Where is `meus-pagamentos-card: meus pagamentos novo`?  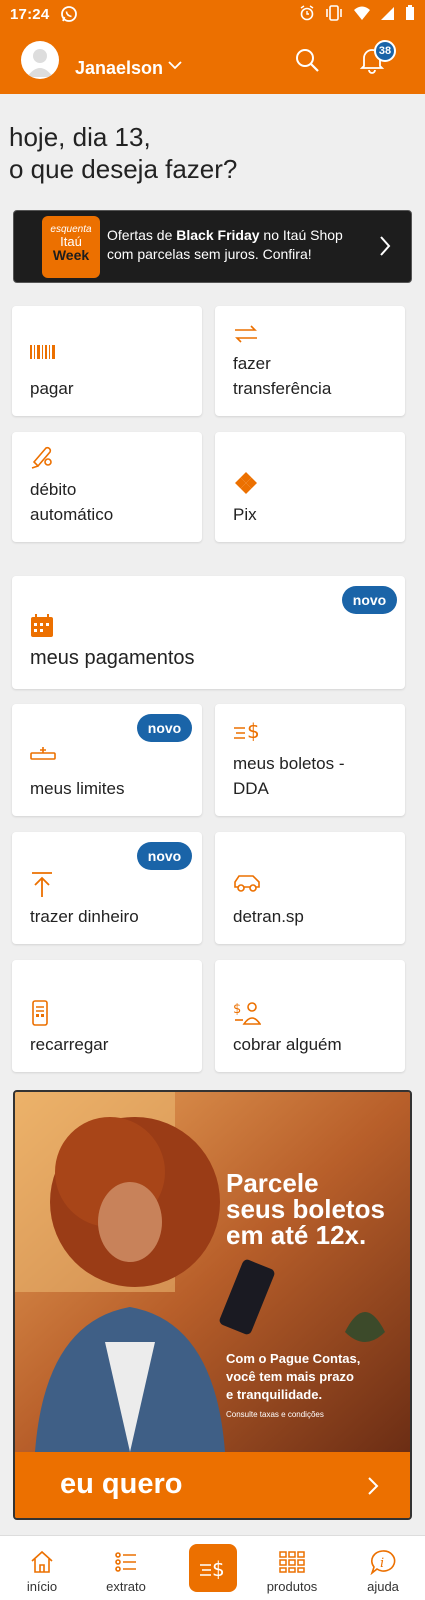 meus-pagamentos-card: meus pagamentos novo is located at coordinates (208, 632).